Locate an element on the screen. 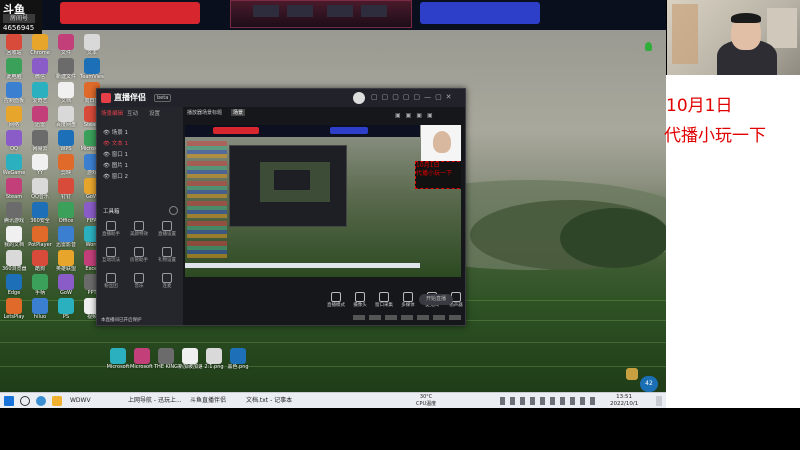  desktop-icon: 网易云 is located at coordinates (40, 141).